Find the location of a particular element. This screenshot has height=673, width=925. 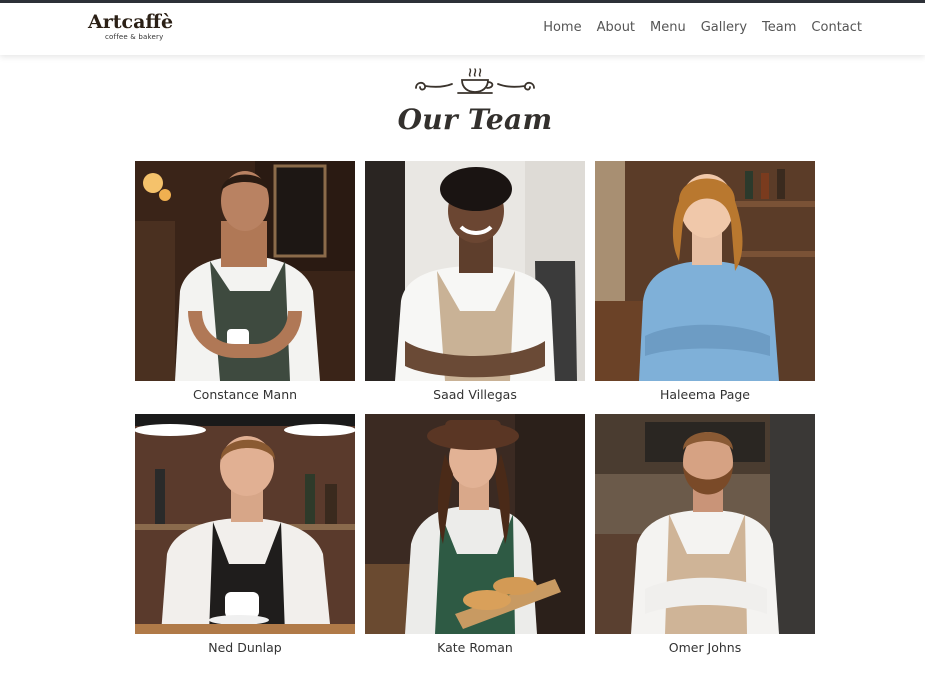

nav-team: Team is located at coordinates (779, 27).